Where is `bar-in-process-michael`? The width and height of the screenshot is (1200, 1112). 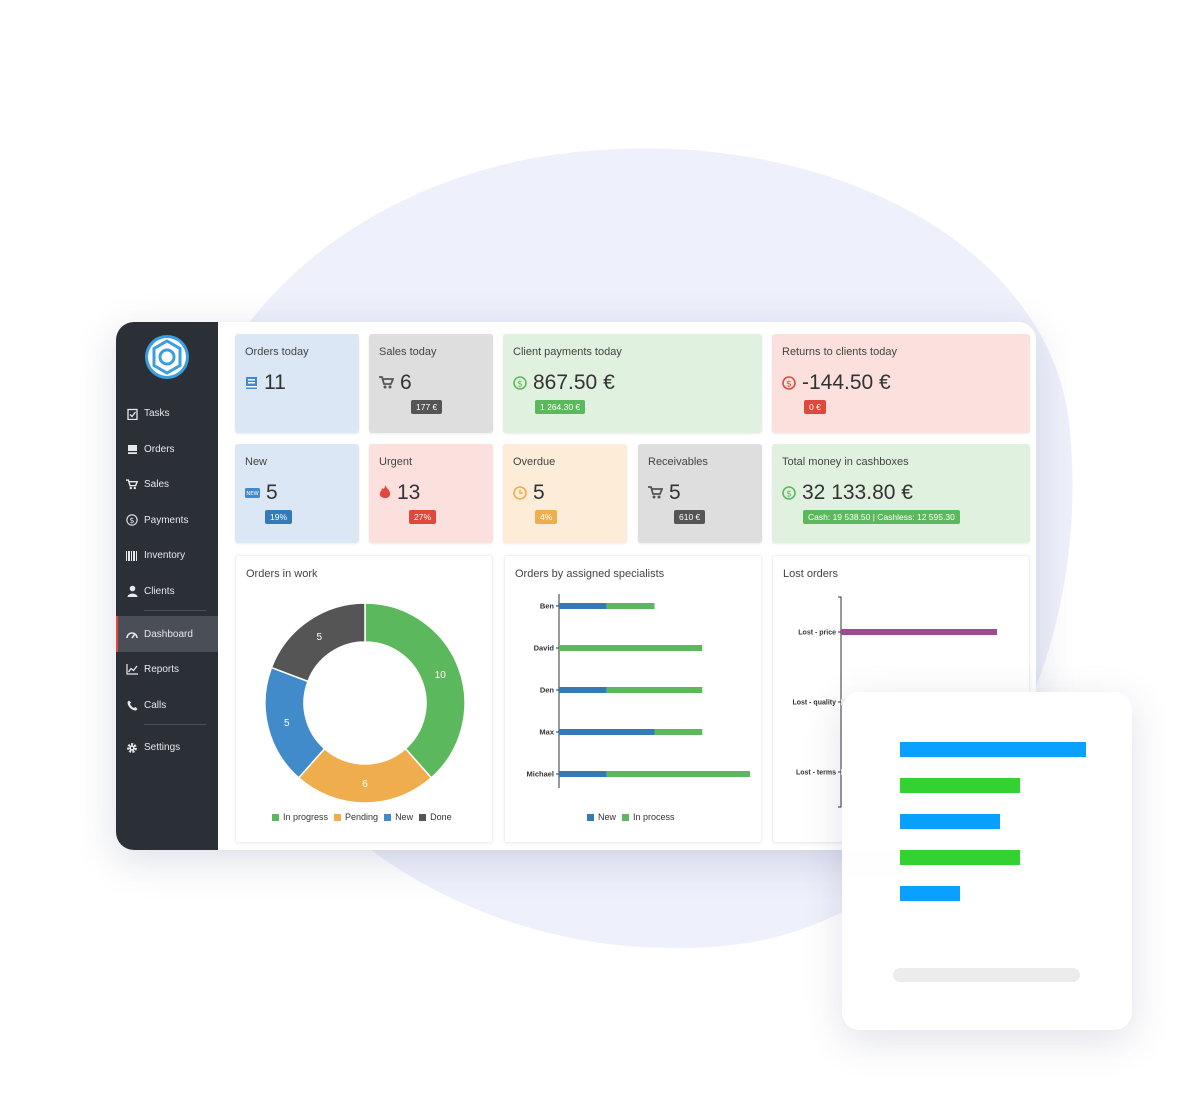 bar-in-process-michael is located at coordinates (678, 774).